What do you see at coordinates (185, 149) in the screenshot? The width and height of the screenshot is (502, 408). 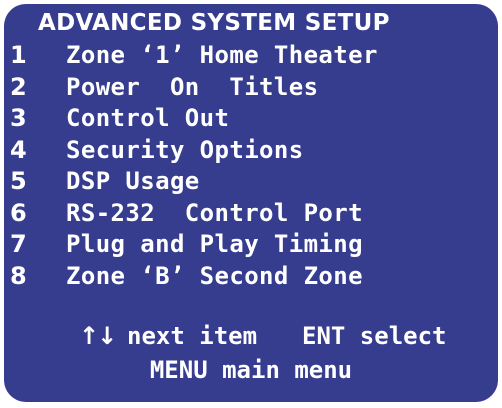 I see `menu-item-label: Security Options` at bounding box center [185, 149].